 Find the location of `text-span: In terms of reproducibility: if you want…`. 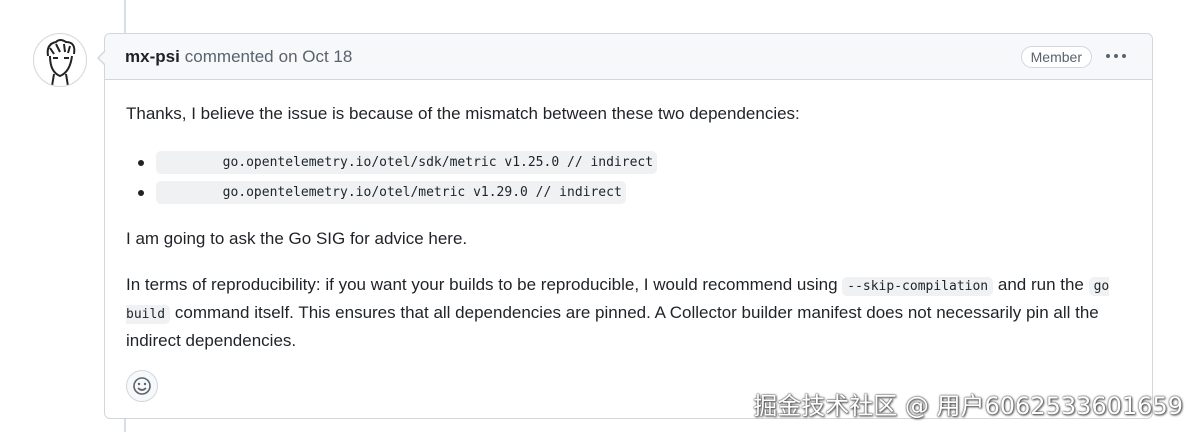

text-span: In terms of reproducibility: if you want… is located at coordinates (484, 284).